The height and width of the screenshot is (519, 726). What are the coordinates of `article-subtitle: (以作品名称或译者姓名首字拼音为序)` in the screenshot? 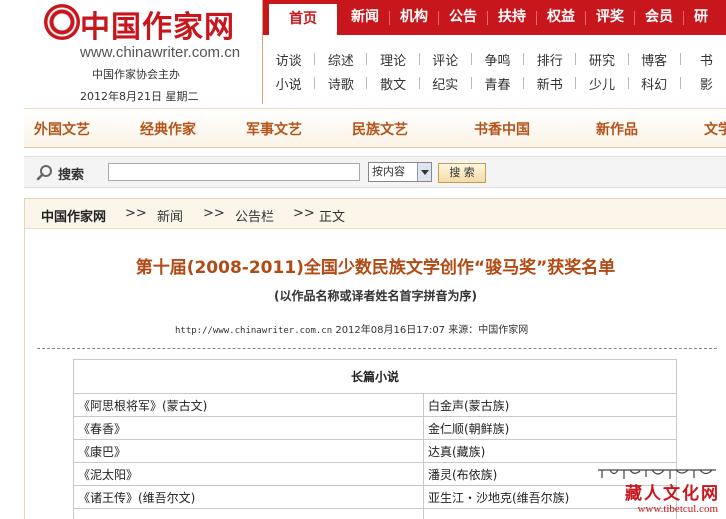 It's located at (375, 296).